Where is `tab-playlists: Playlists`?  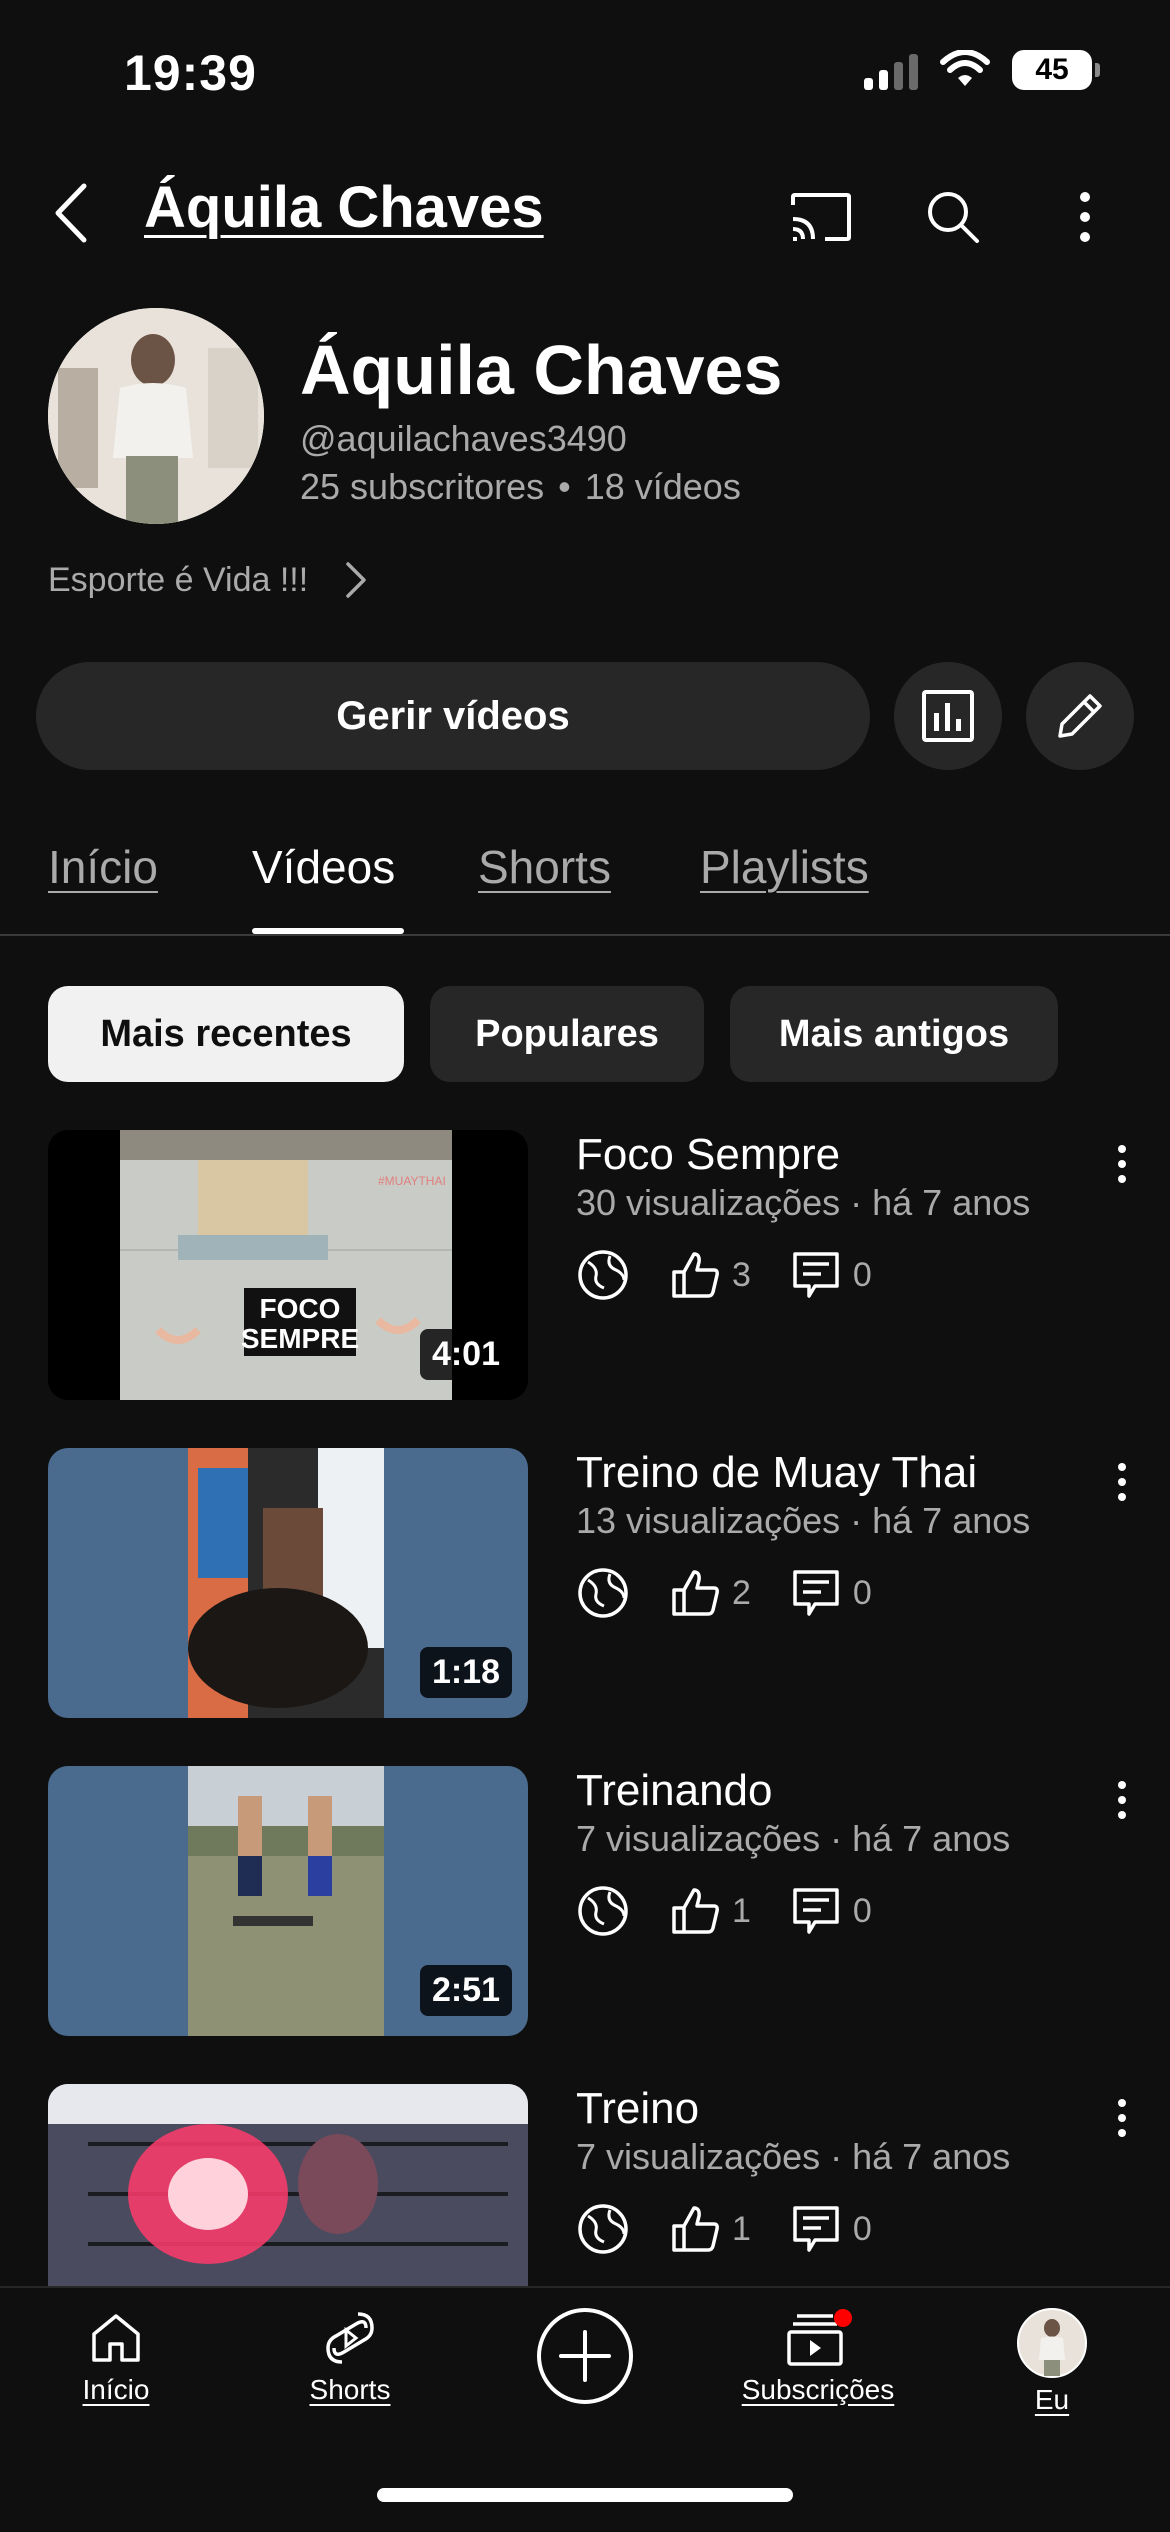 tab-playlists: Playlists is located at coordinates (784, 867).